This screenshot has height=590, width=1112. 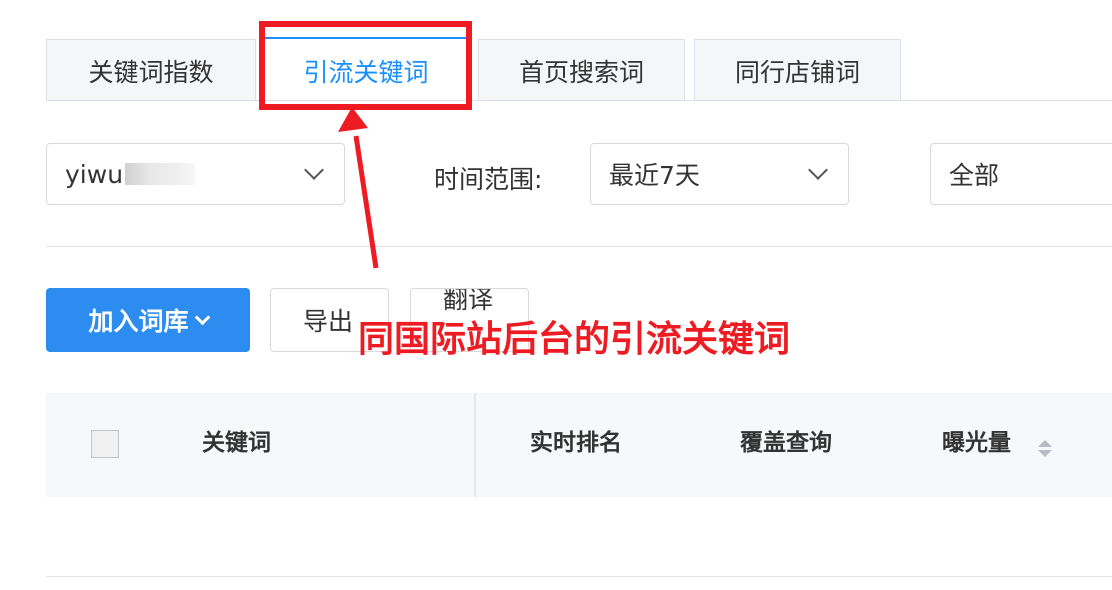 I want to click on arrow-icon, so click(x=358, y=188).